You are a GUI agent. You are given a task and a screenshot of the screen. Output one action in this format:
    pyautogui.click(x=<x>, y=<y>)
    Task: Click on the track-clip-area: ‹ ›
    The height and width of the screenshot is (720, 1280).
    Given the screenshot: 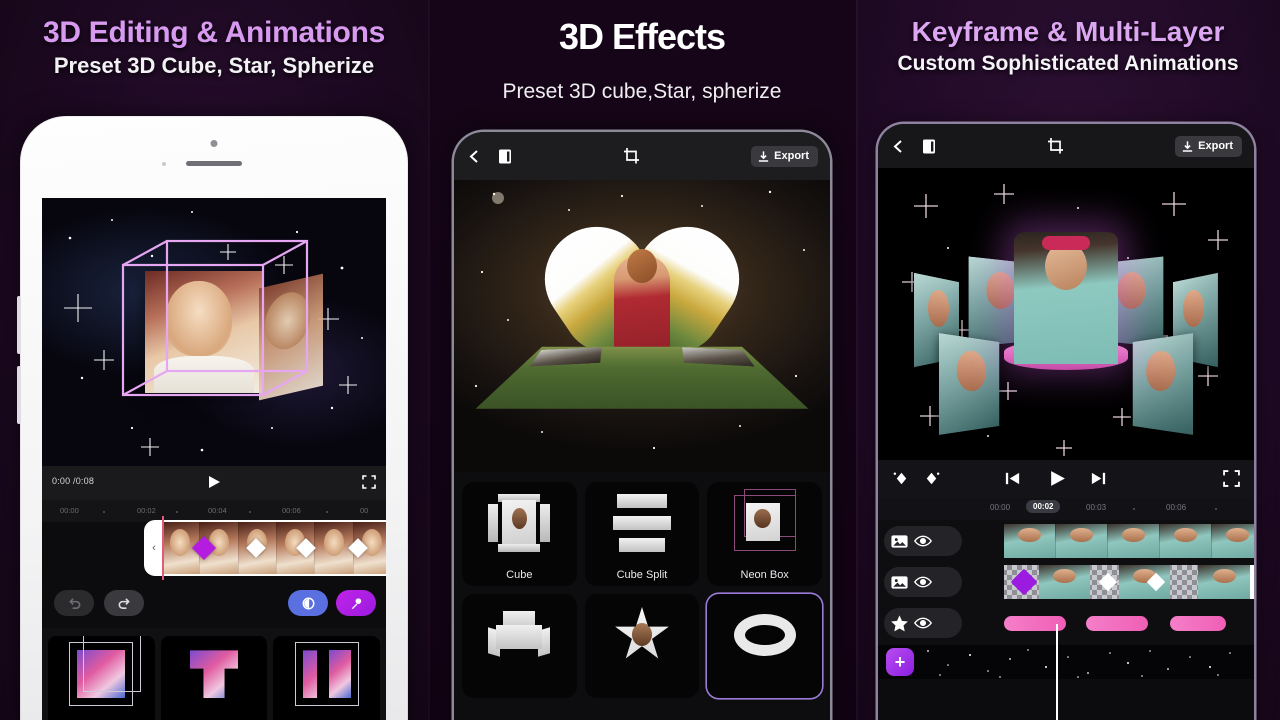 What is the action you would take?
    pyautogui.click(x=1129, y=582)
    